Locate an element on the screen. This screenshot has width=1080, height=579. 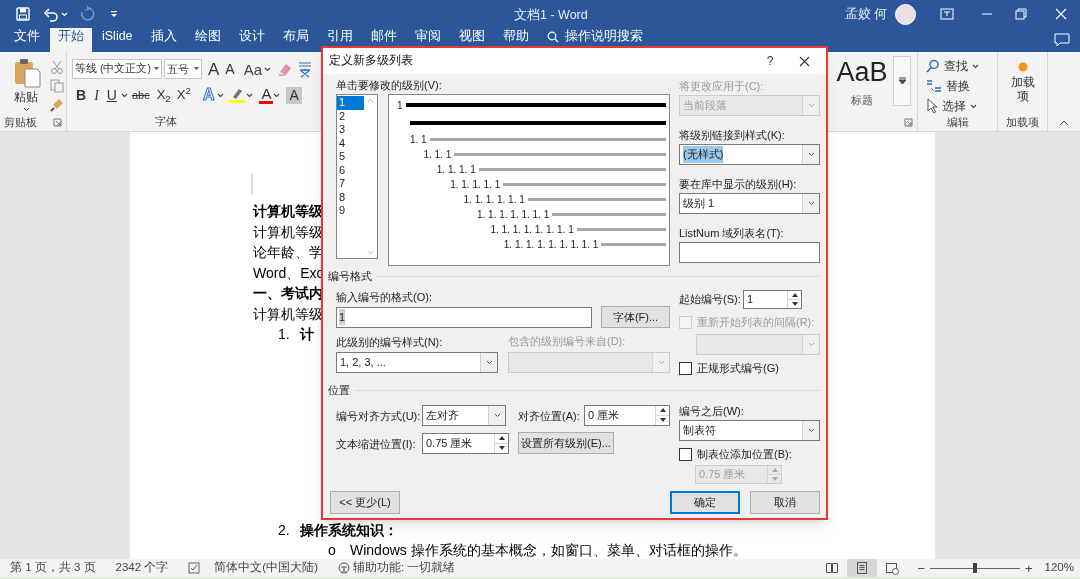
customize-icon is located at coordinates (114, 14).